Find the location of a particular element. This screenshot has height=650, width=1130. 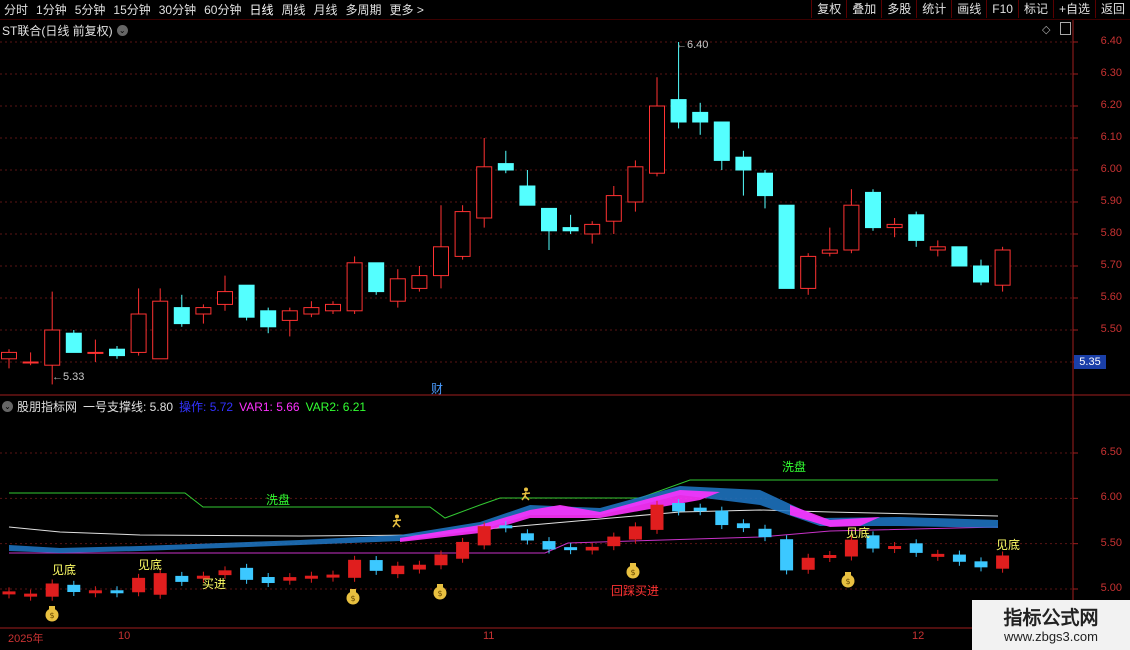

date-label: 11 is located at coordinates (489, 636).